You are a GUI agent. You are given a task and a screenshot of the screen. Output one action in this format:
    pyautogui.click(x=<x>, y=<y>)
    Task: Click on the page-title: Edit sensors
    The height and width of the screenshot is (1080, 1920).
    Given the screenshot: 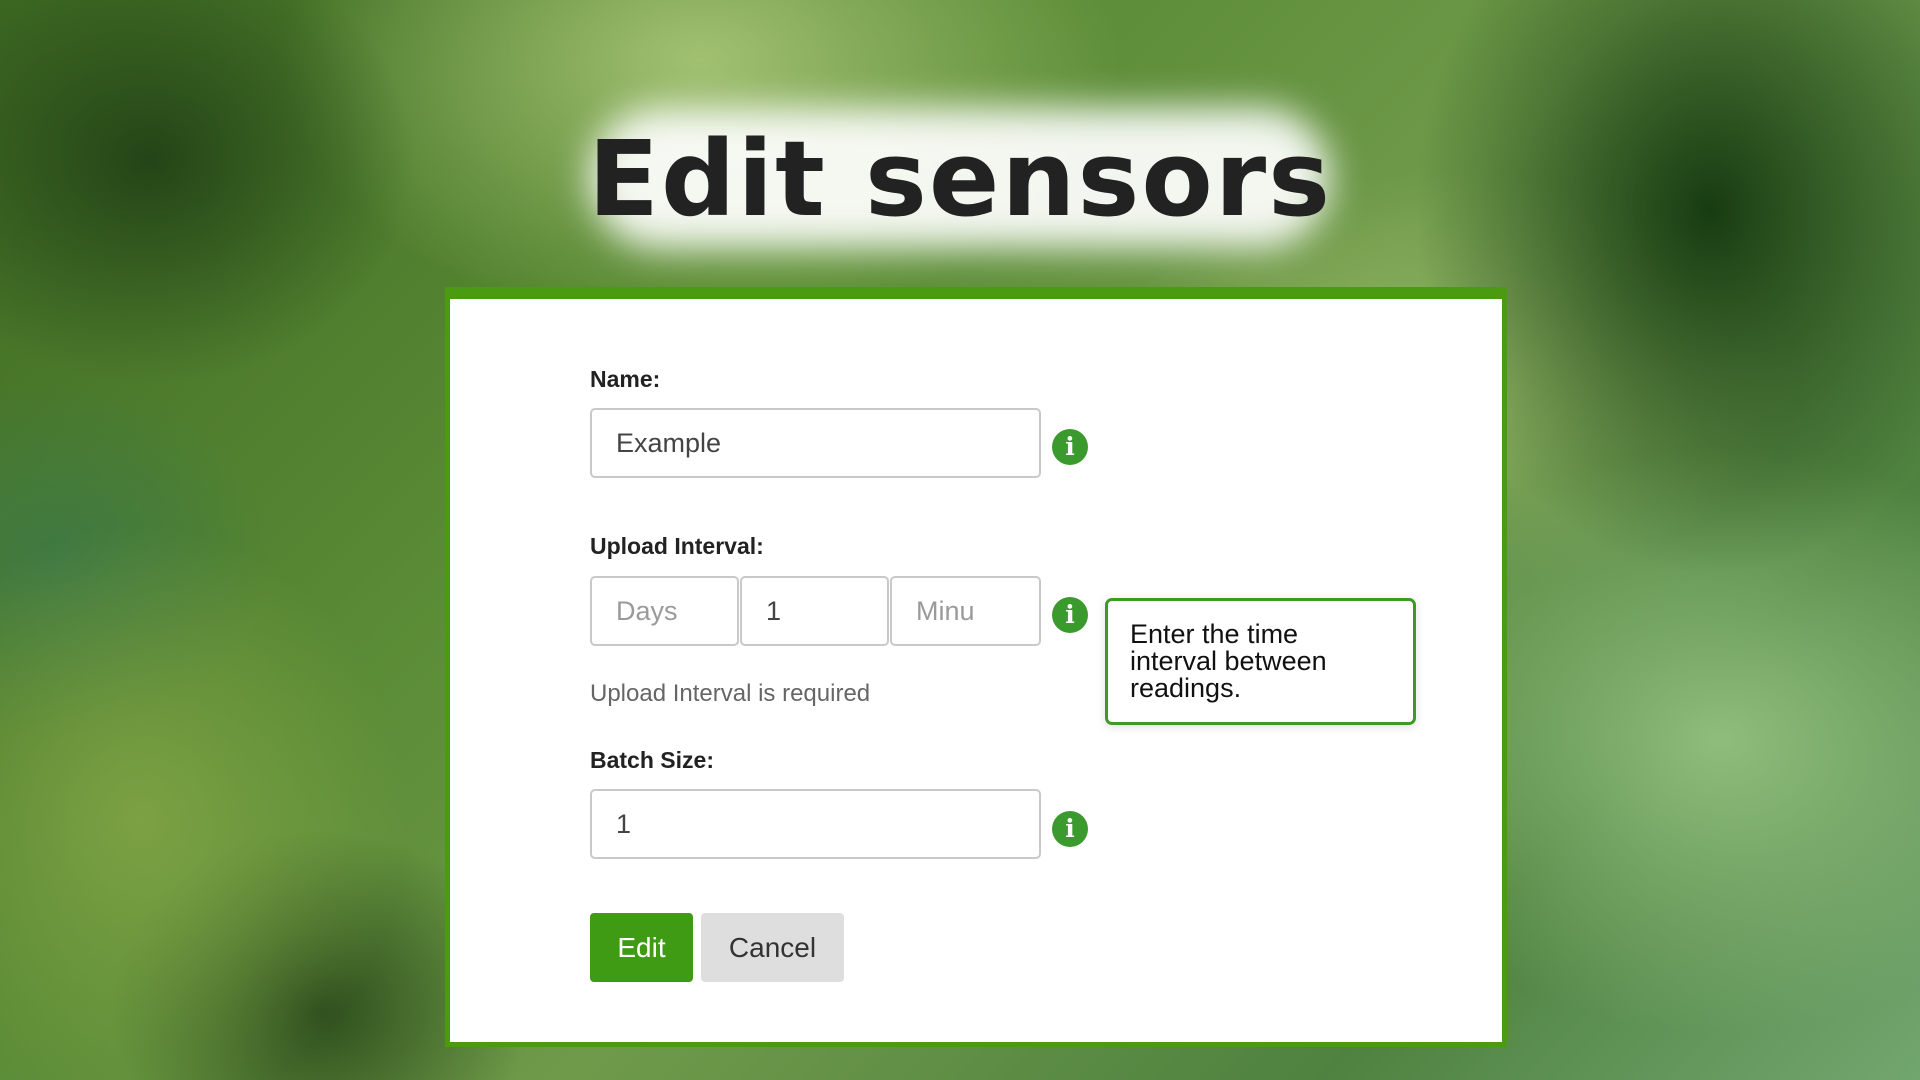 What is the action you would take?
    pyautogui.click(x=960, y=179)
    